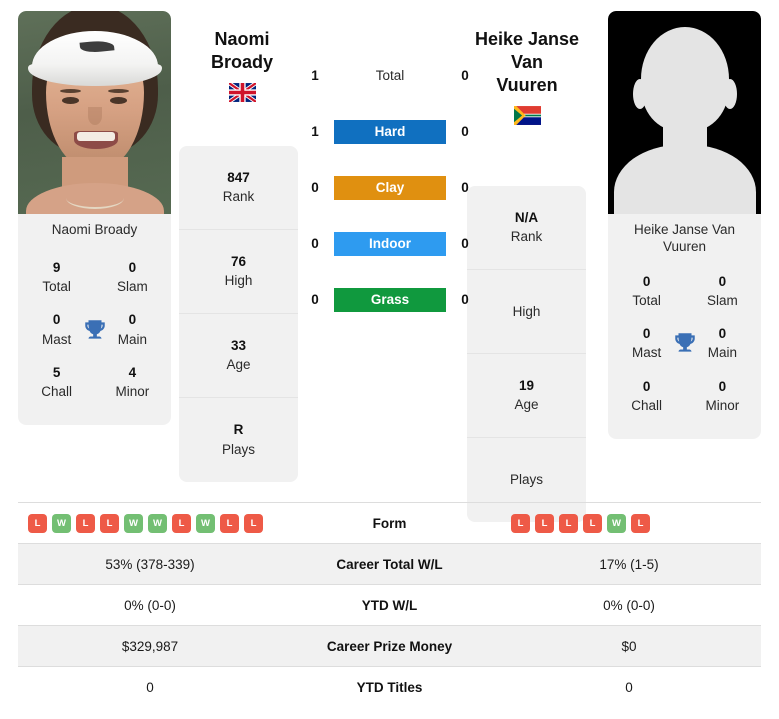  I want to click on caption-line-1: Heike Janse Van, so click(684, 229).